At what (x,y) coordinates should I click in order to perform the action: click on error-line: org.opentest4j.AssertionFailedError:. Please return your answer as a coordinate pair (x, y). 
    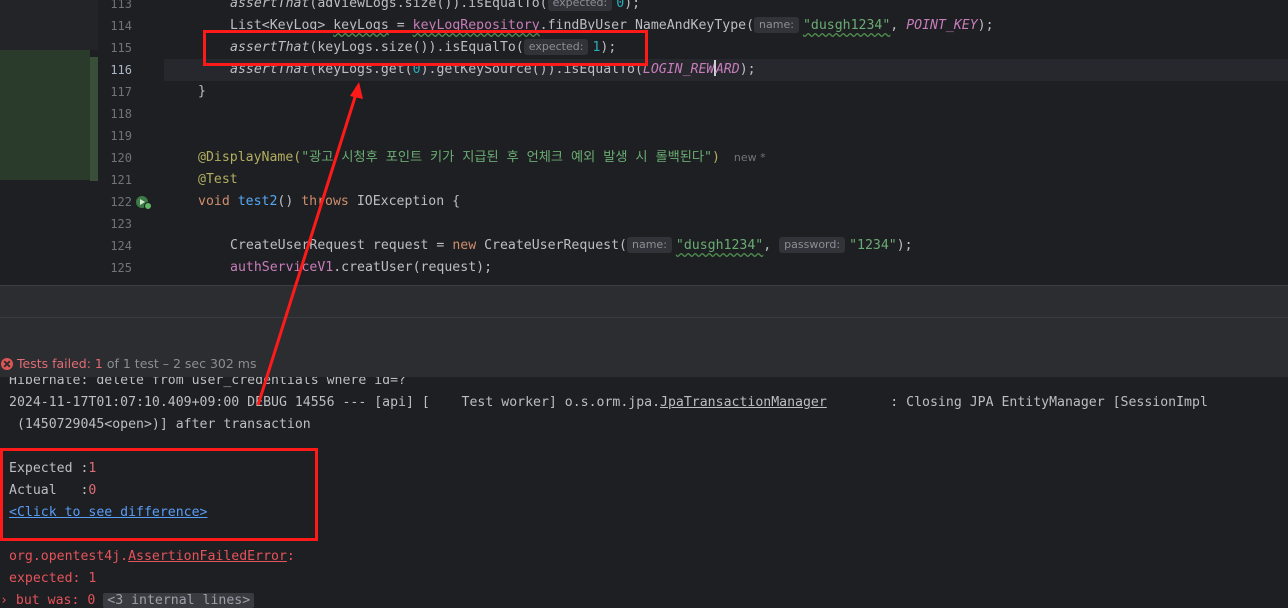
    Looking at the image, I should click on (152, 556).